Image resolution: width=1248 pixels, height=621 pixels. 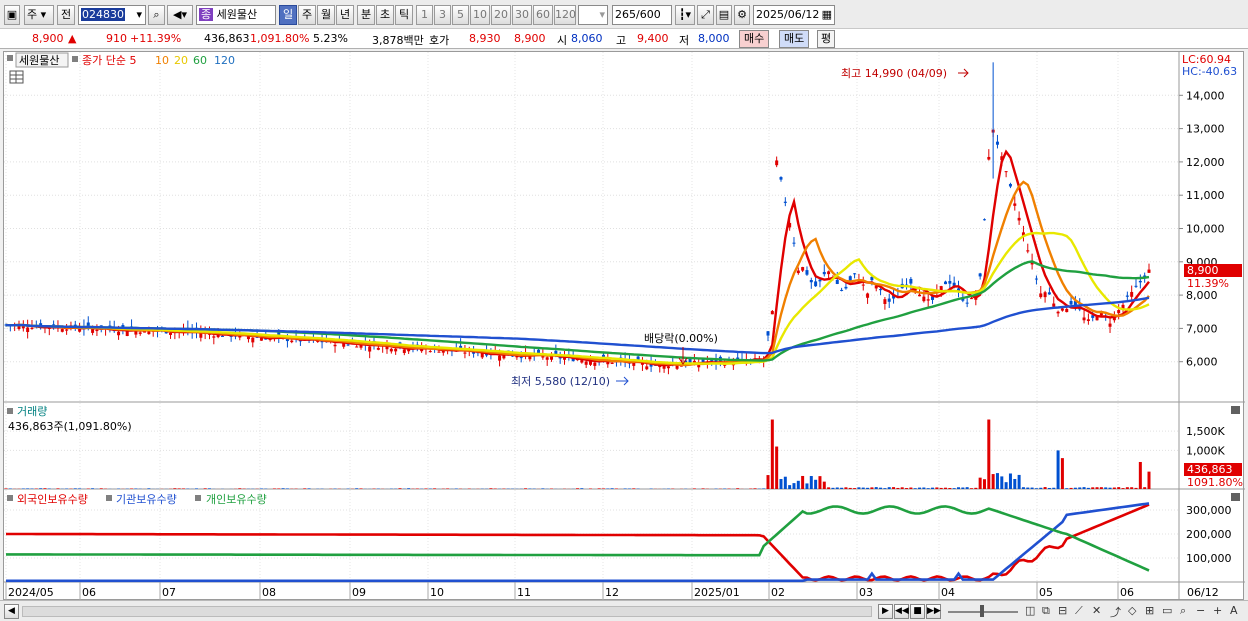 What do you see at coordinates (1183, 611) in the screenshot?
I see `zoom-search-icon: ⌕` at bounding box center [1183, 611].